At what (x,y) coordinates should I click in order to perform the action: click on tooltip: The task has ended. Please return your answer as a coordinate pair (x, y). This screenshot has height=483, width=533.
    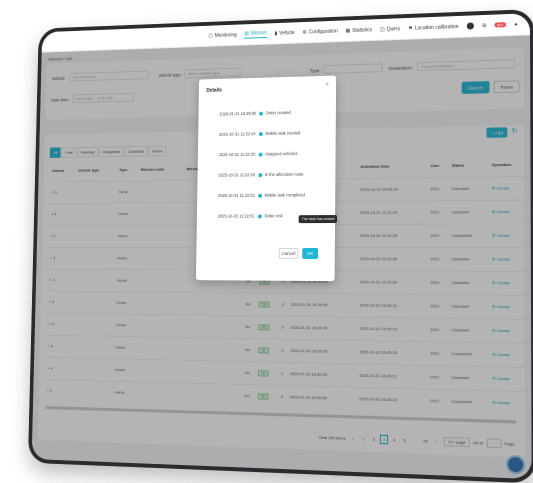
    Looking at the image, I should click on (318, 219).